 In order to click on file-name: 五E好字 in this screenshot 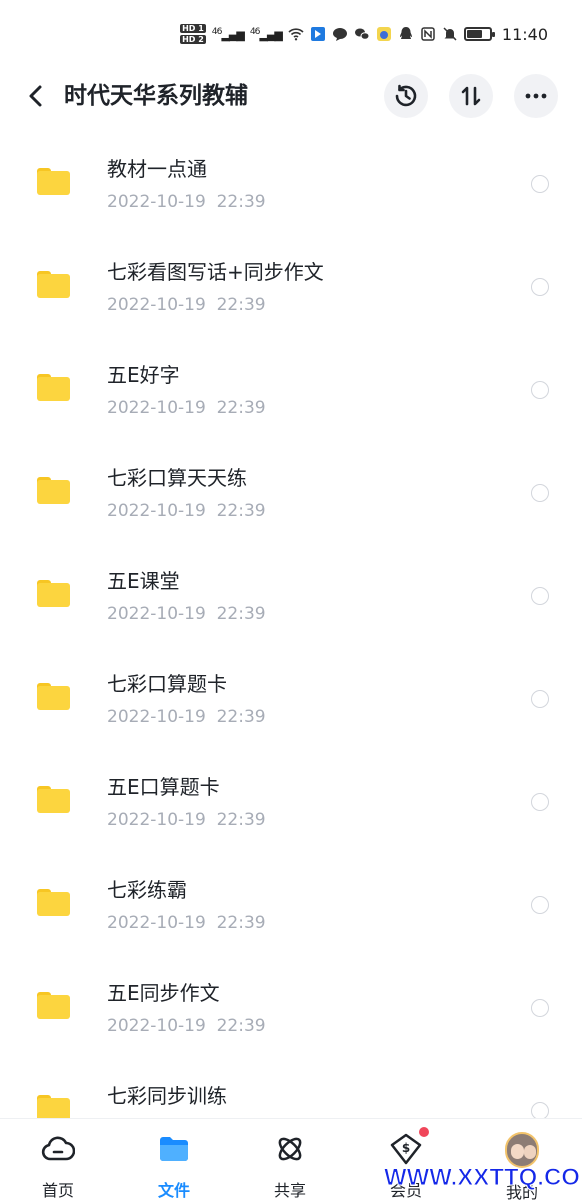, I will do `click(143, 375)`.